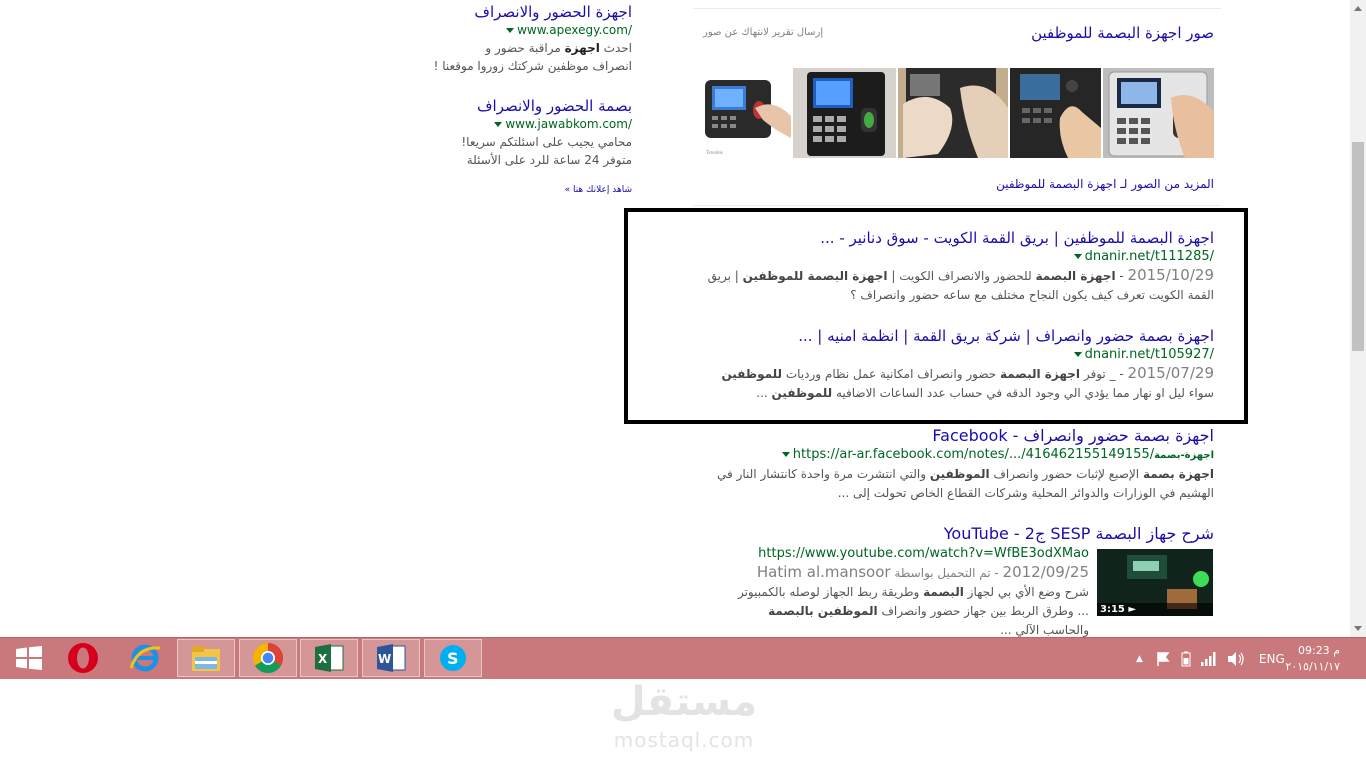  I want to click on video-thumbnail: 3:15 ►, so click(1155, 582).